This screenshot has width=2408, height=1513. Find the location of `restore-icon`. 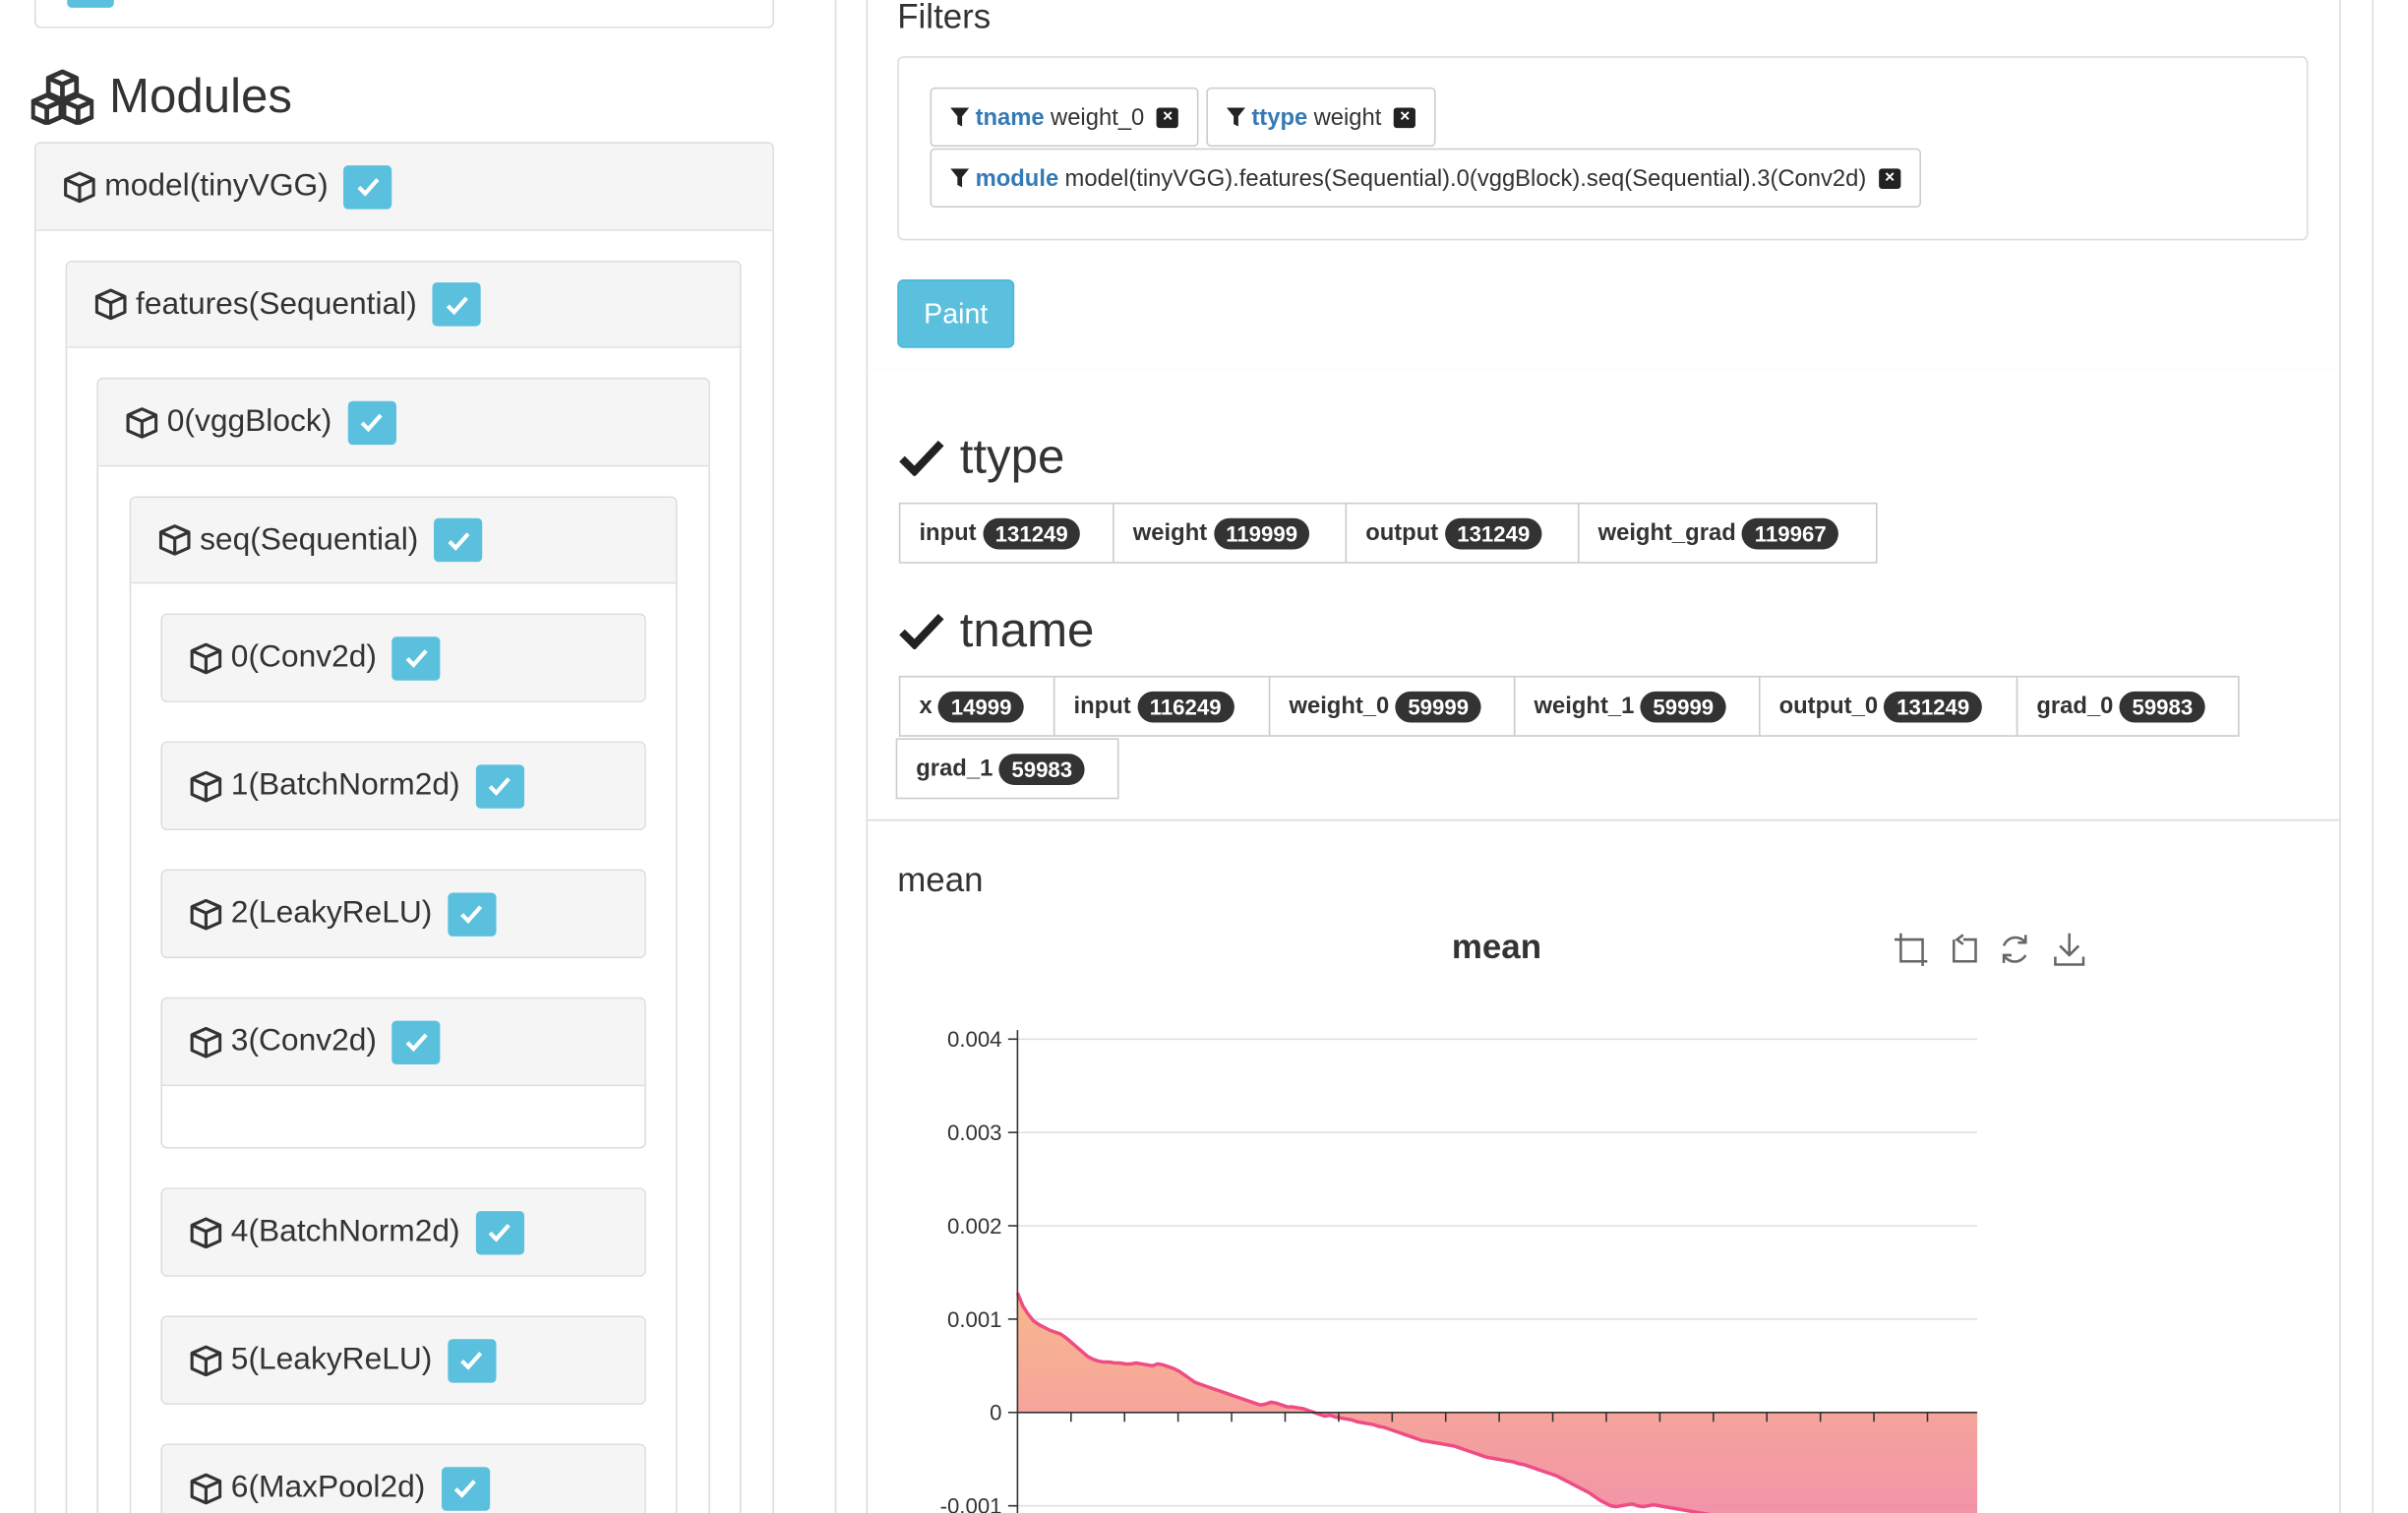

restore-icon is located at coordinates (2014, 949).